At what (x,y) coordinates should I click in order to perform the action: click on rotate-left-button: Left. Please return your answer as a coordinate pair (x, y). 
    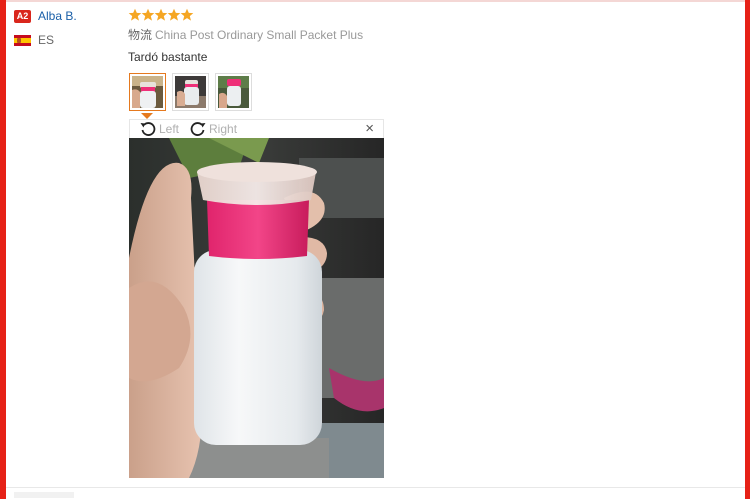
    Looking at the image, I should click on (159, 129).